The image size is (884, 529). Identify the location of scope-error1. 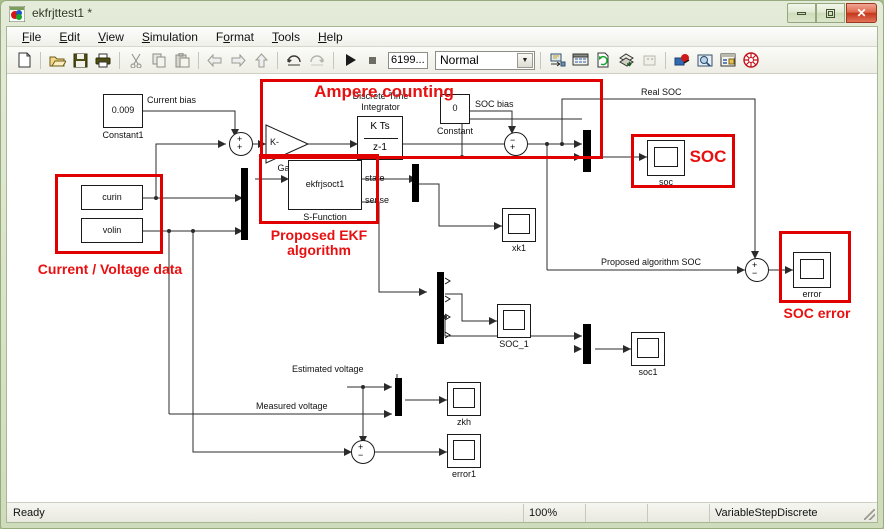
(464, 451).